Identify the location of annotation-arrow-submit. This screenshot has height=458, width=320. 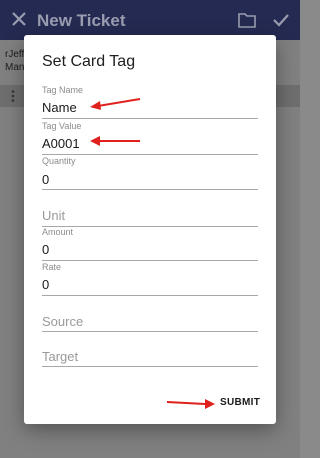
(190, 404).